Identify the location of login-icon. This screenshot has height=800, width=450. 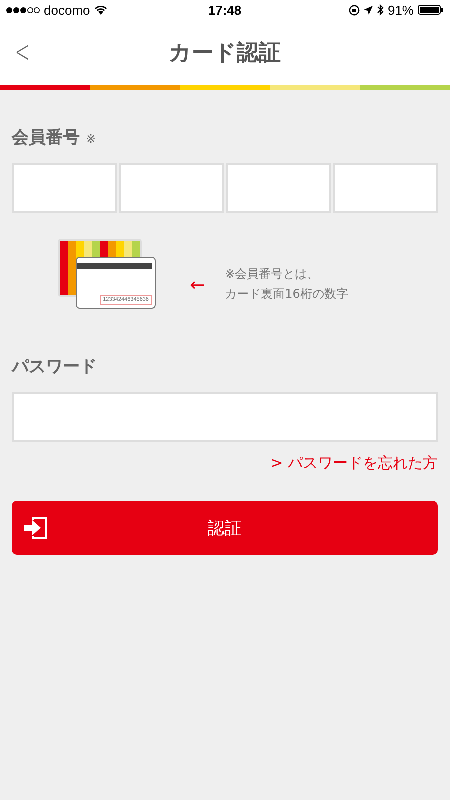
(36, 528).